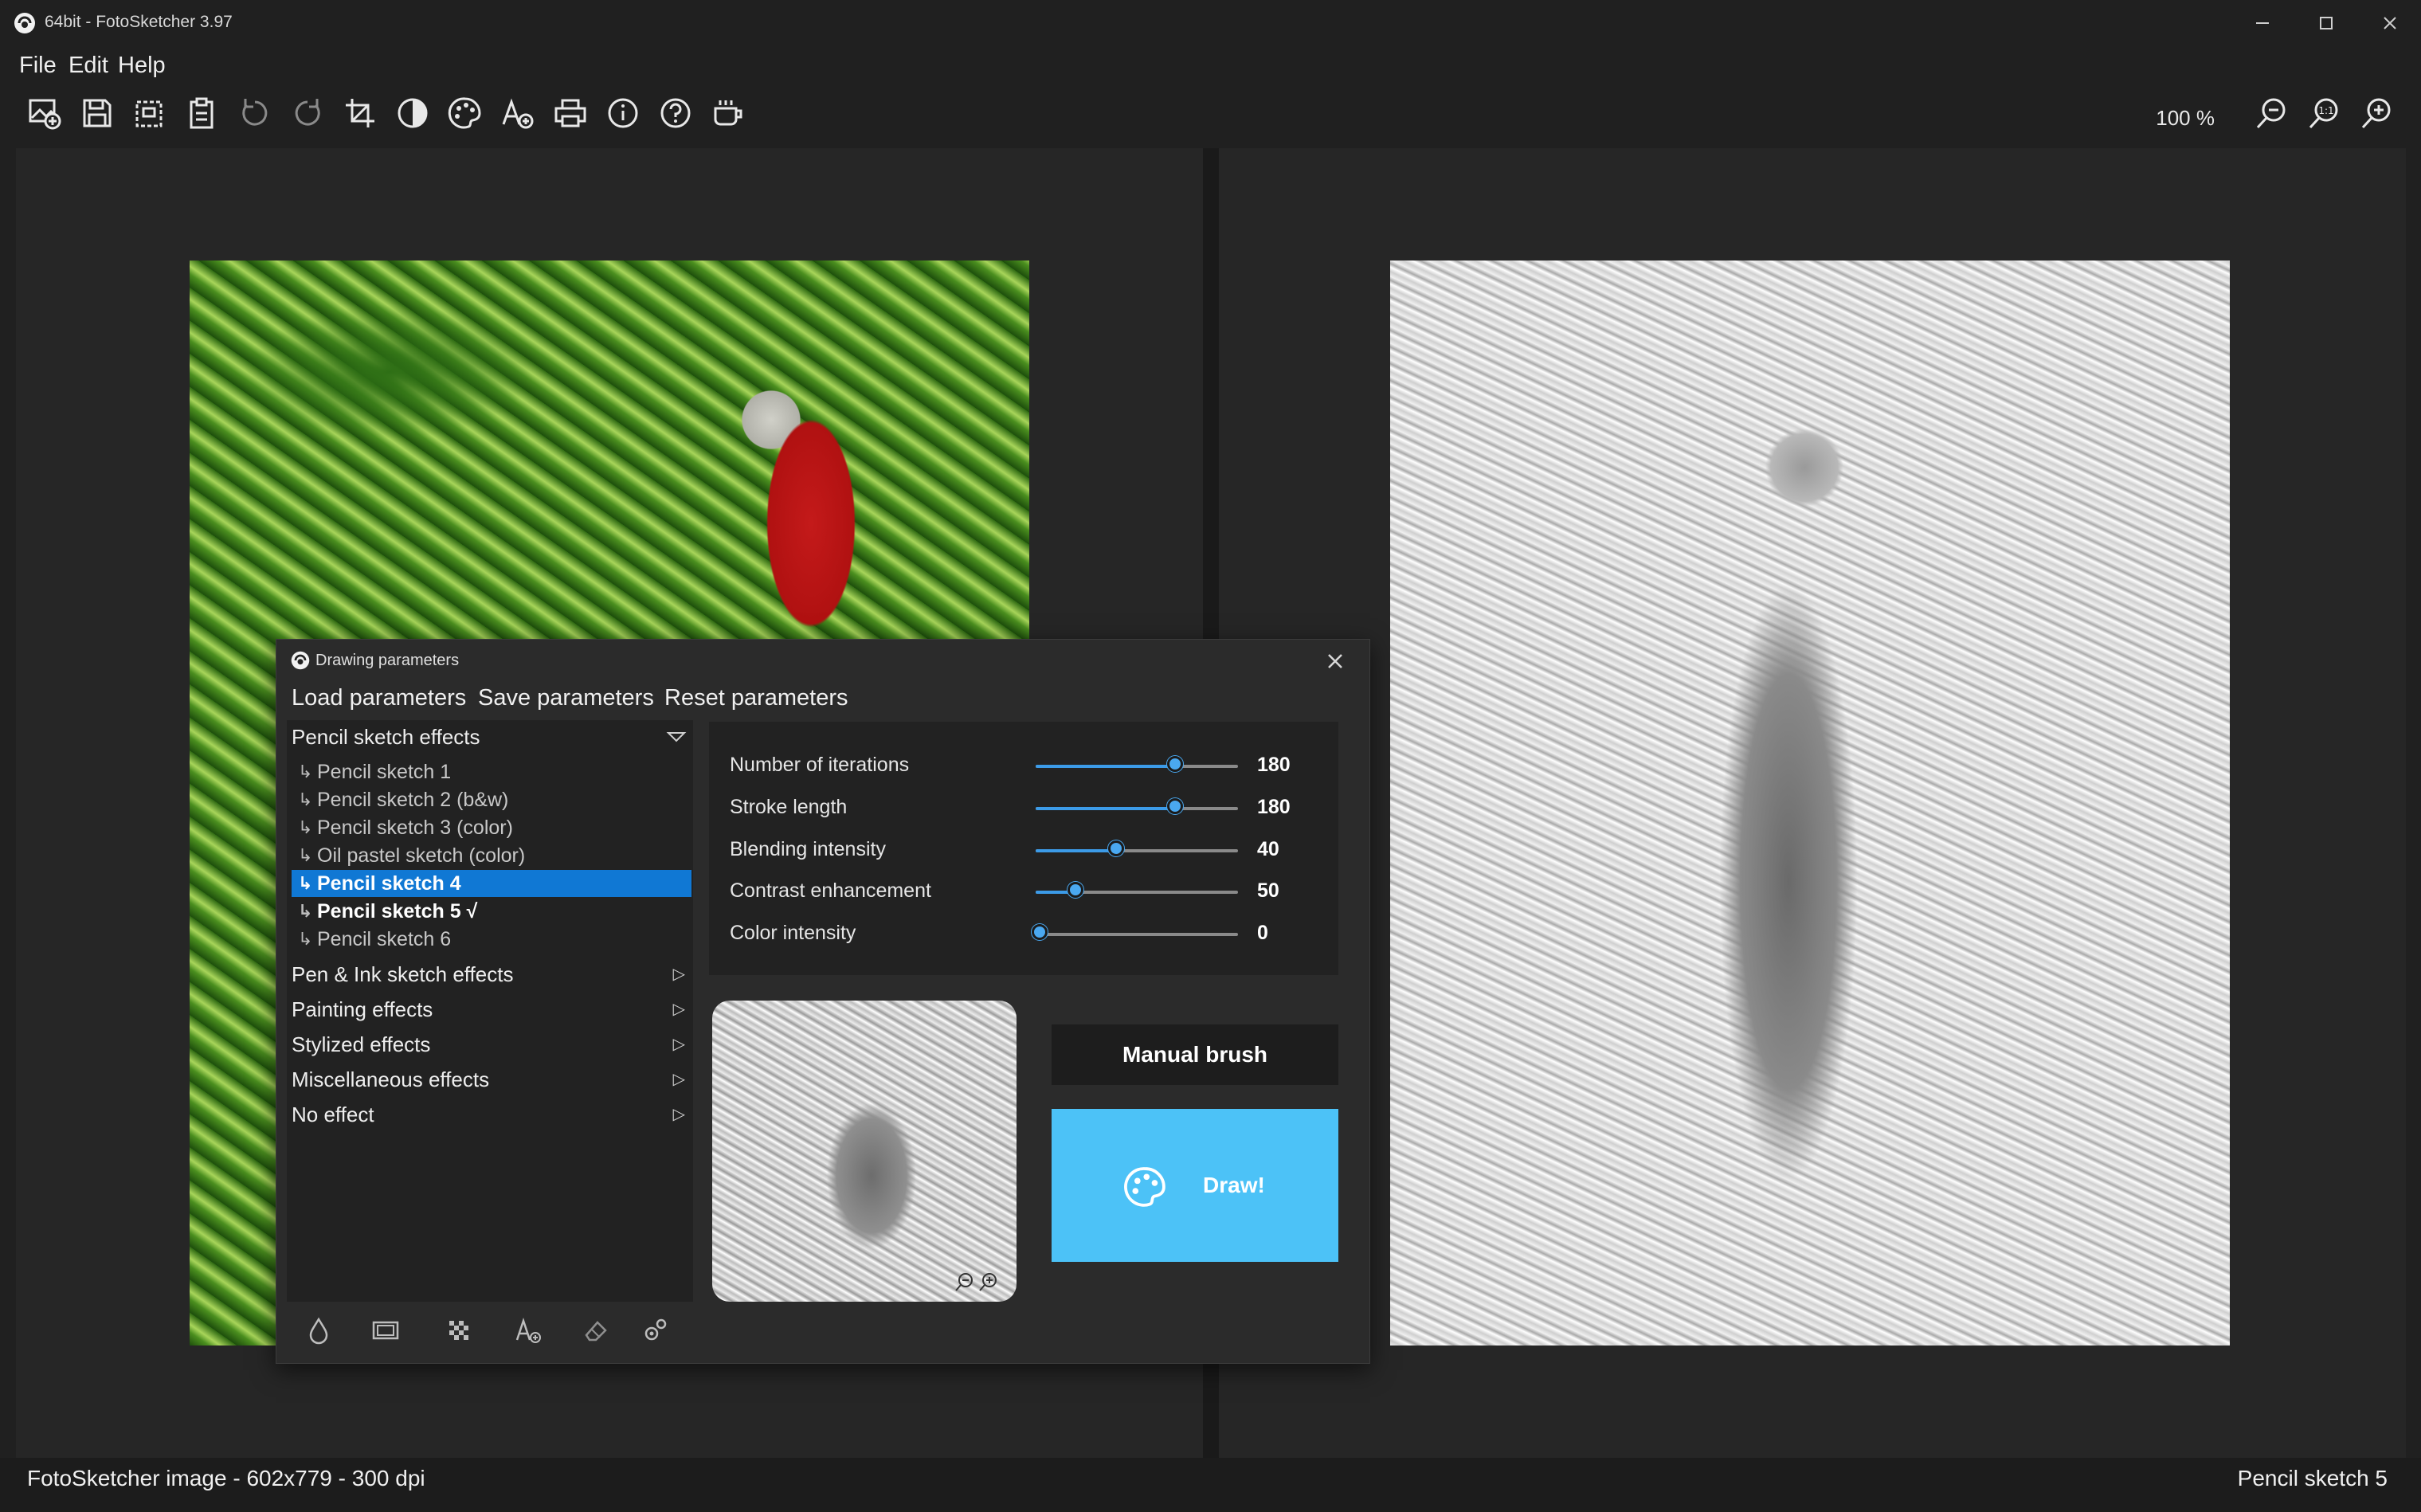 Image resolution: width=2421 pixels, height=1512 pixels. I want to click on crop-icon, so click(360, 113).